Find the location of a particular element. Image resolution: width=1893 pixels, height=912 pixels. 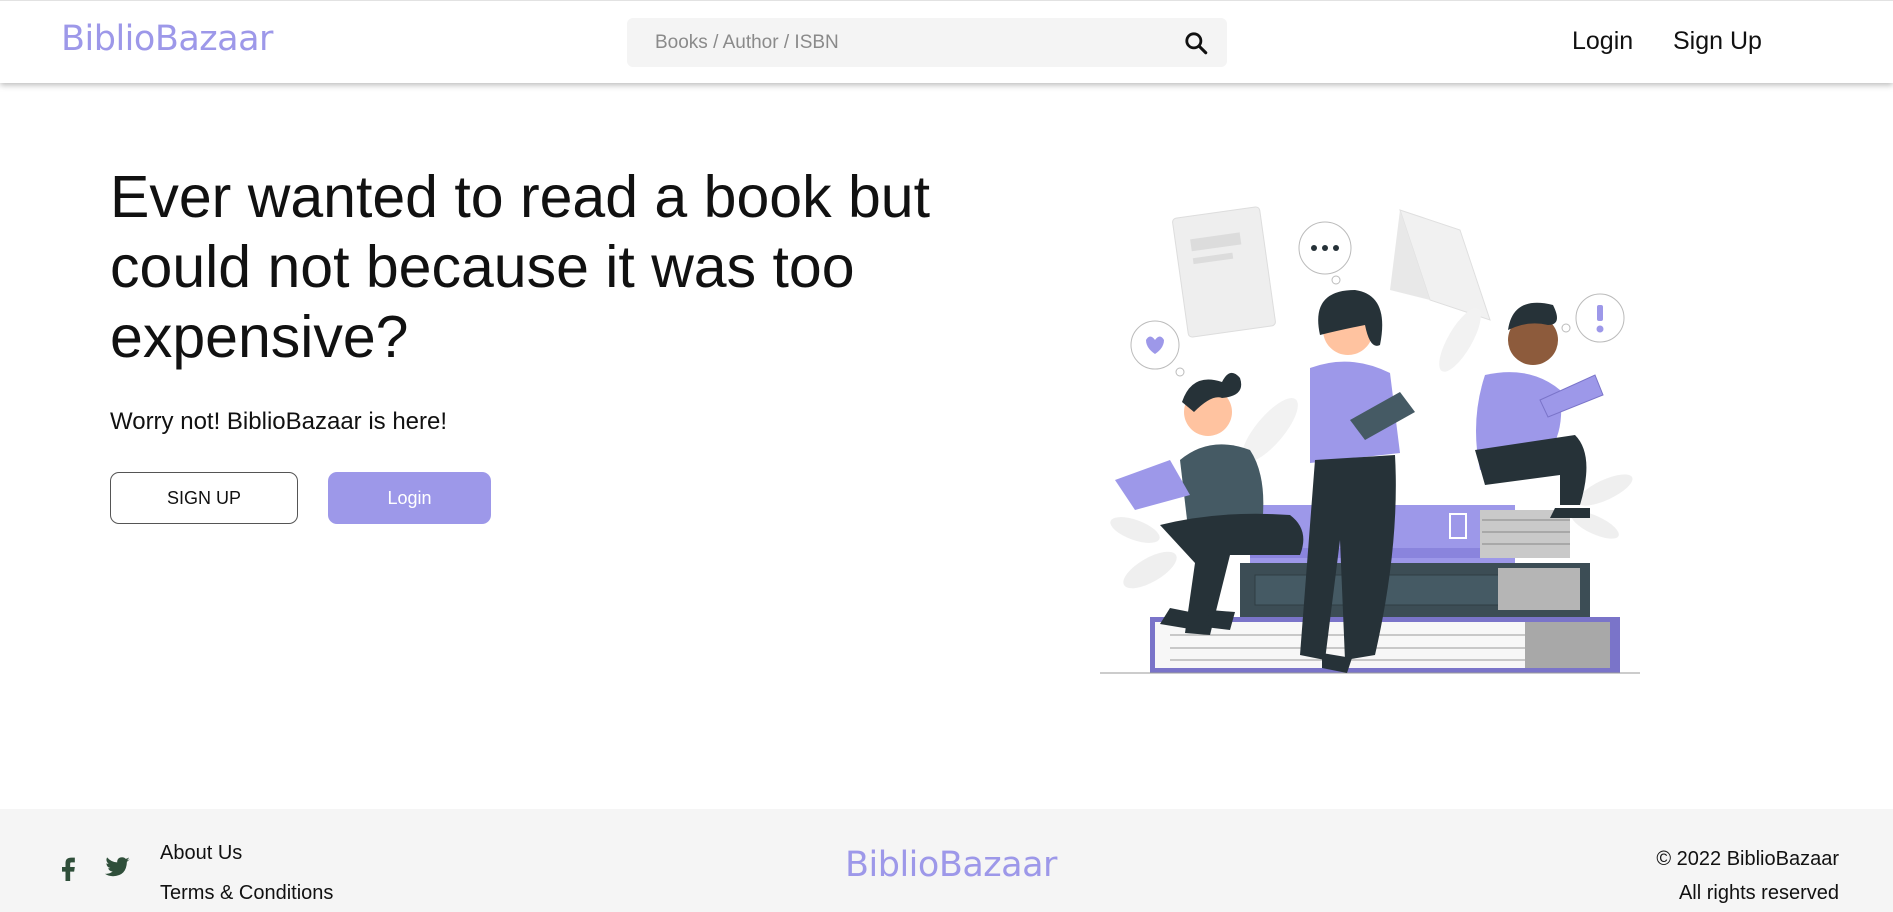

nav-login-link: Login is located at coordinates (1602, 41).